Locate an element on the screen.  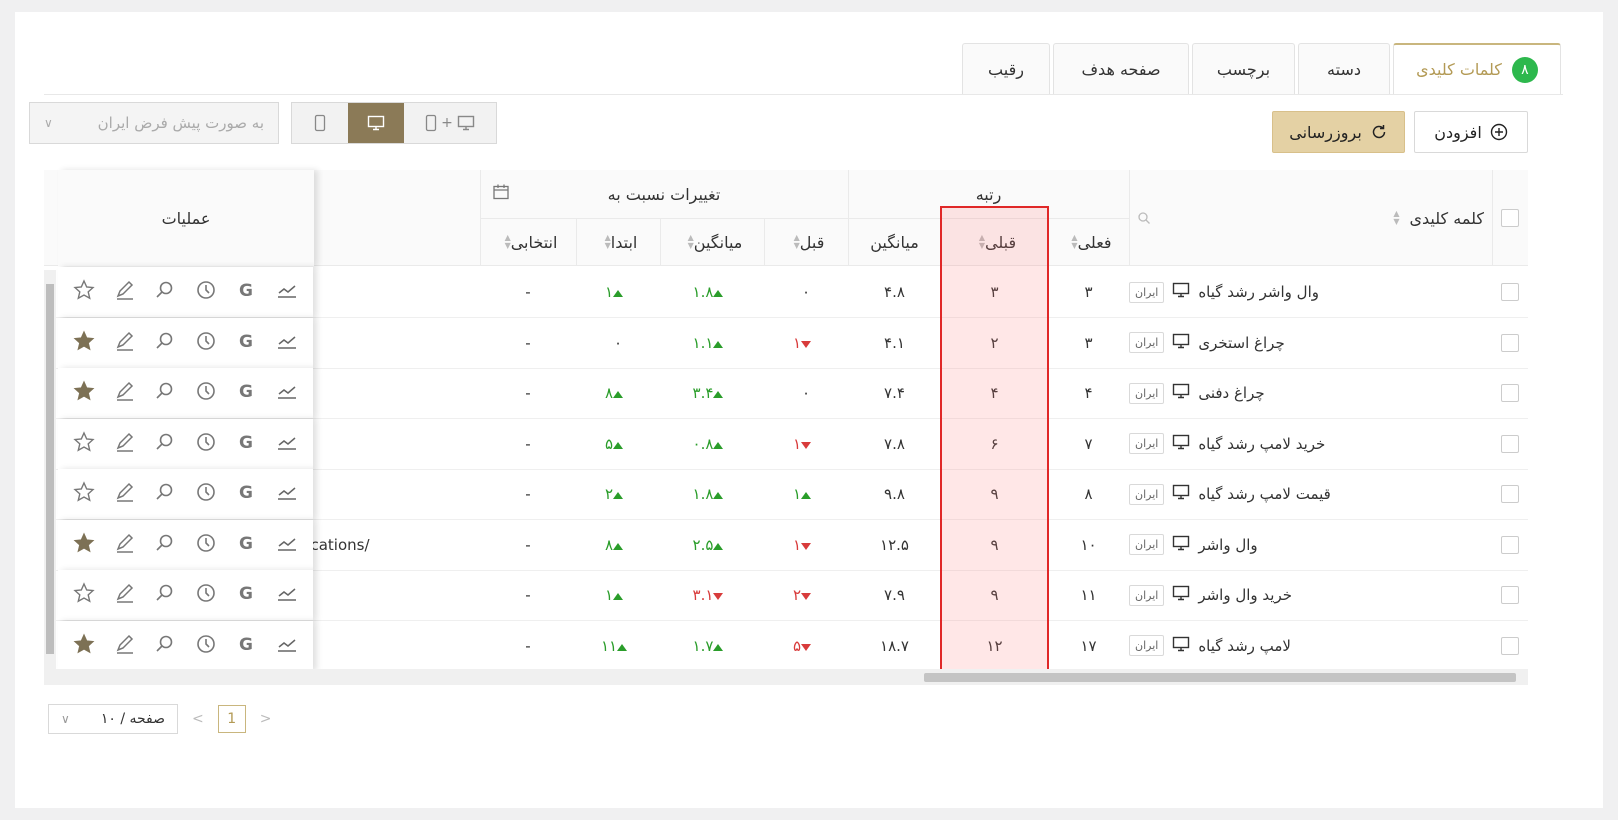
tab-category: دسته is located at coordinates (1344, 68).